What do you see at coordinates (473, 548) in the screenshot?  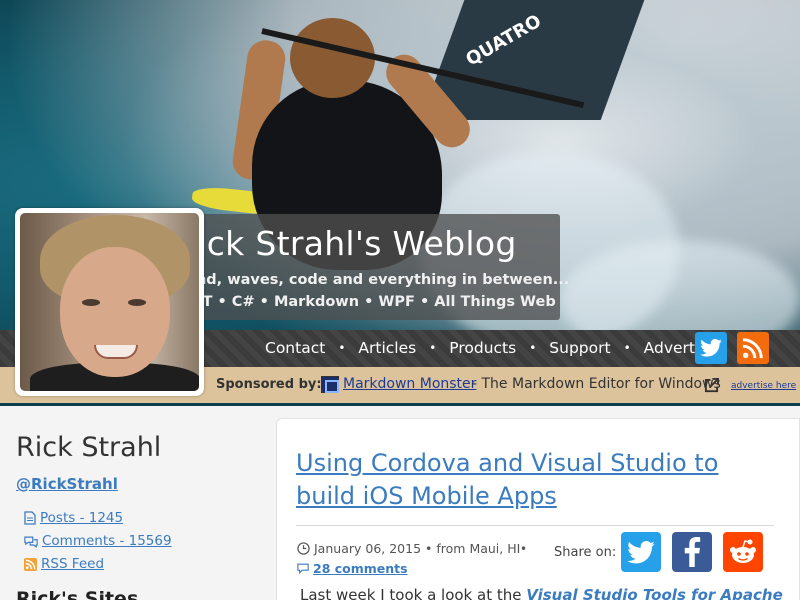 I see `post-location: • from Maui, HI` at bounding box center [473, 548].